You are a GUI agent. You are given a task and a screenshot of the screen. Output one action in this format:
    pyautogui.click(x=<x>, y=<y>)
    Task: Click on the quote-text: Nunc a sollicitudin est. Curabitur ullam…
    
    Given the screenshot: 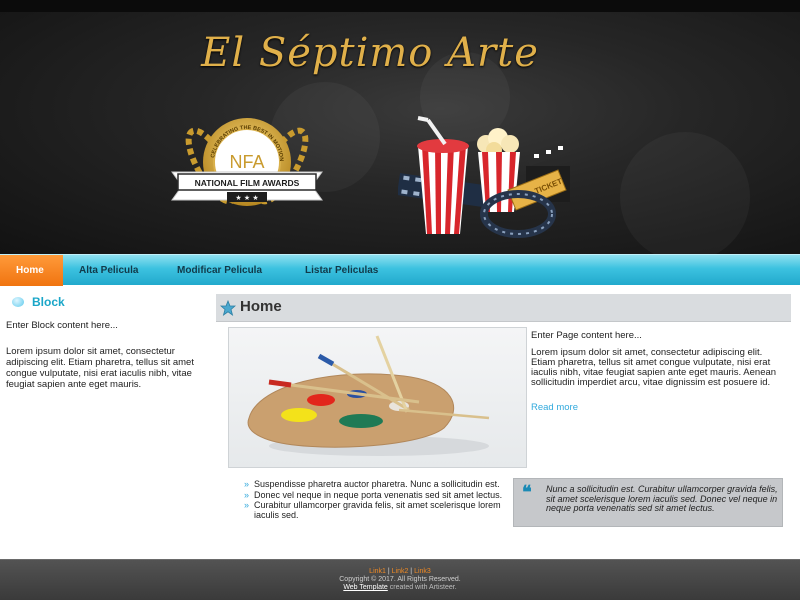 What is the action you would take?
    pyautogui.click(x=662, y=498)
    